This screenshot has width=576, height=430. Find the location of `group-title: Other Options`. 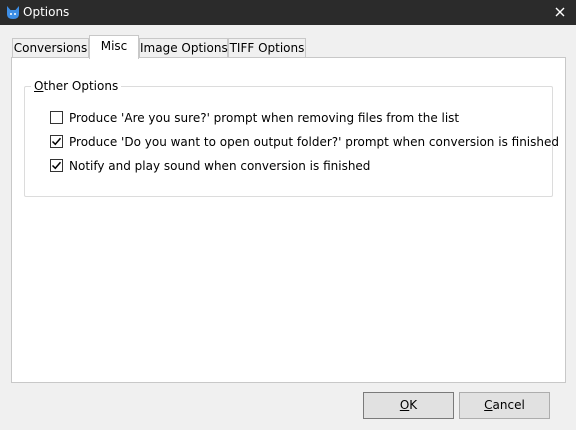

group-title: Other Options is located at coordinates (76, 86).